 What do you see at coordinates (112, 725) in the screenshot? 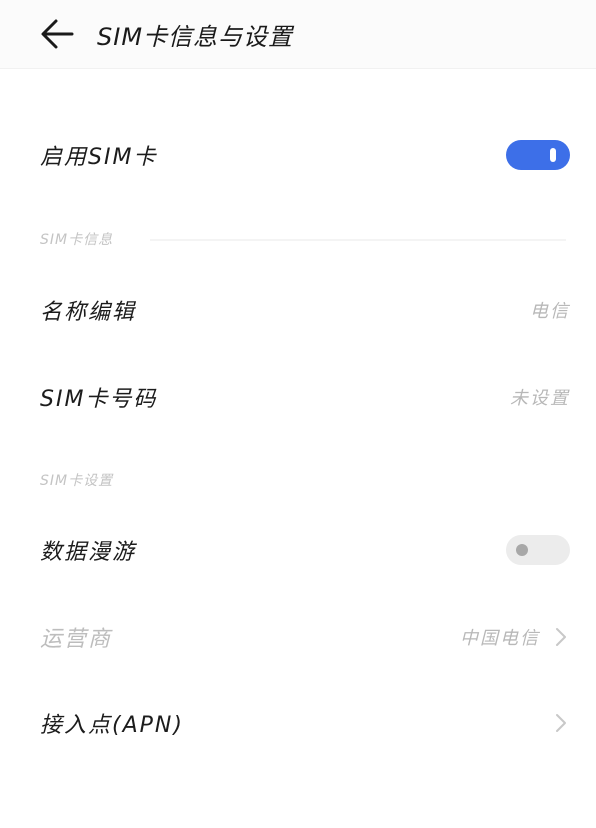
I see `apn-label: 接入点(APN)` at bounding box center [112, 725].